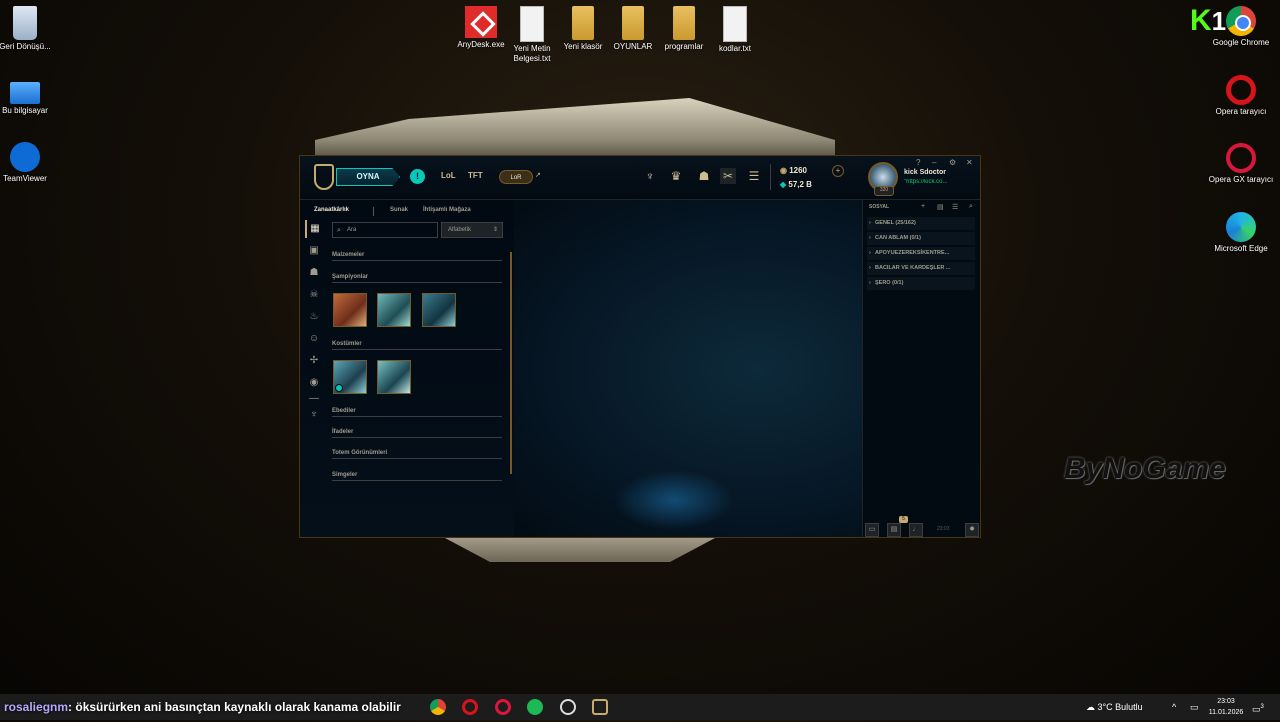 Image resolution: width=1280 pixels, height=722 pixels. Describe the element at coordinates (1194, 707) in the screenshot. I see `network-icon: ▭` at that location.